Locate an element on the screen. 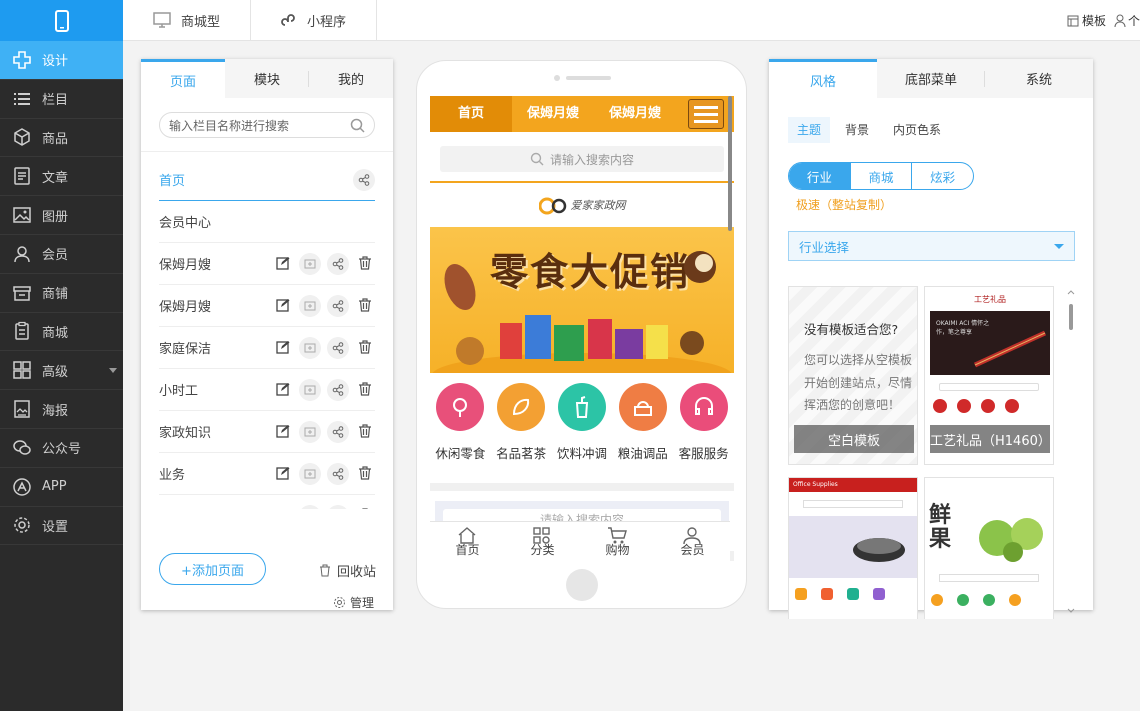  sidebar-item-app: APP is located at coordinates (61, 487).